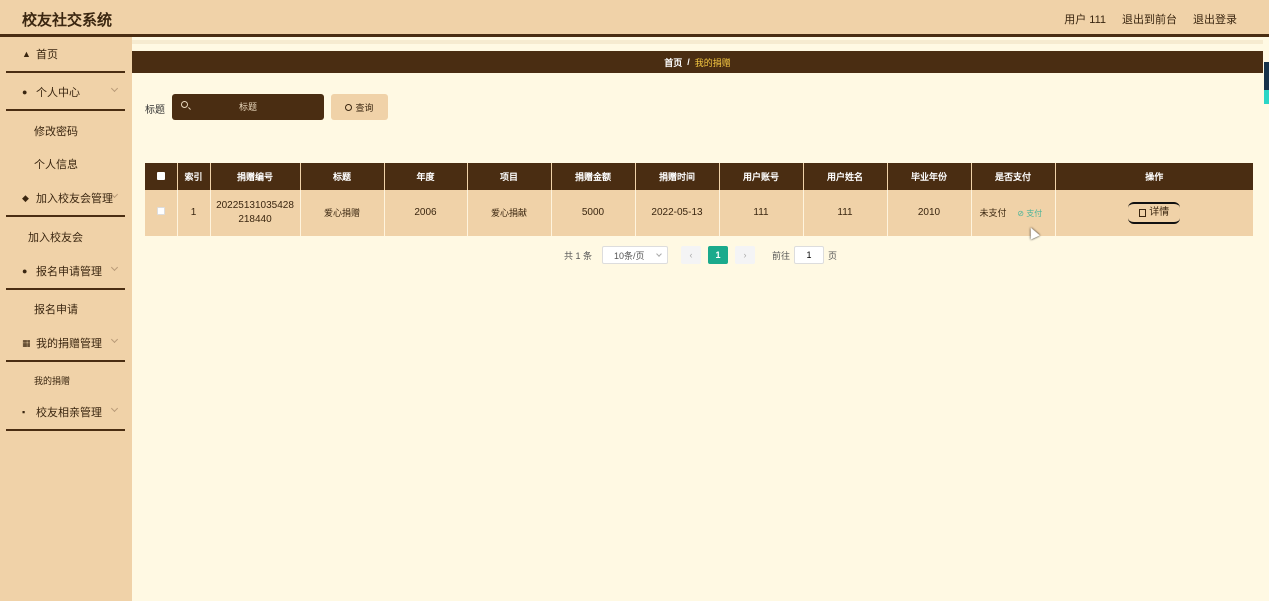  I want to click on cell-amount: 5000, so click(593, 213).